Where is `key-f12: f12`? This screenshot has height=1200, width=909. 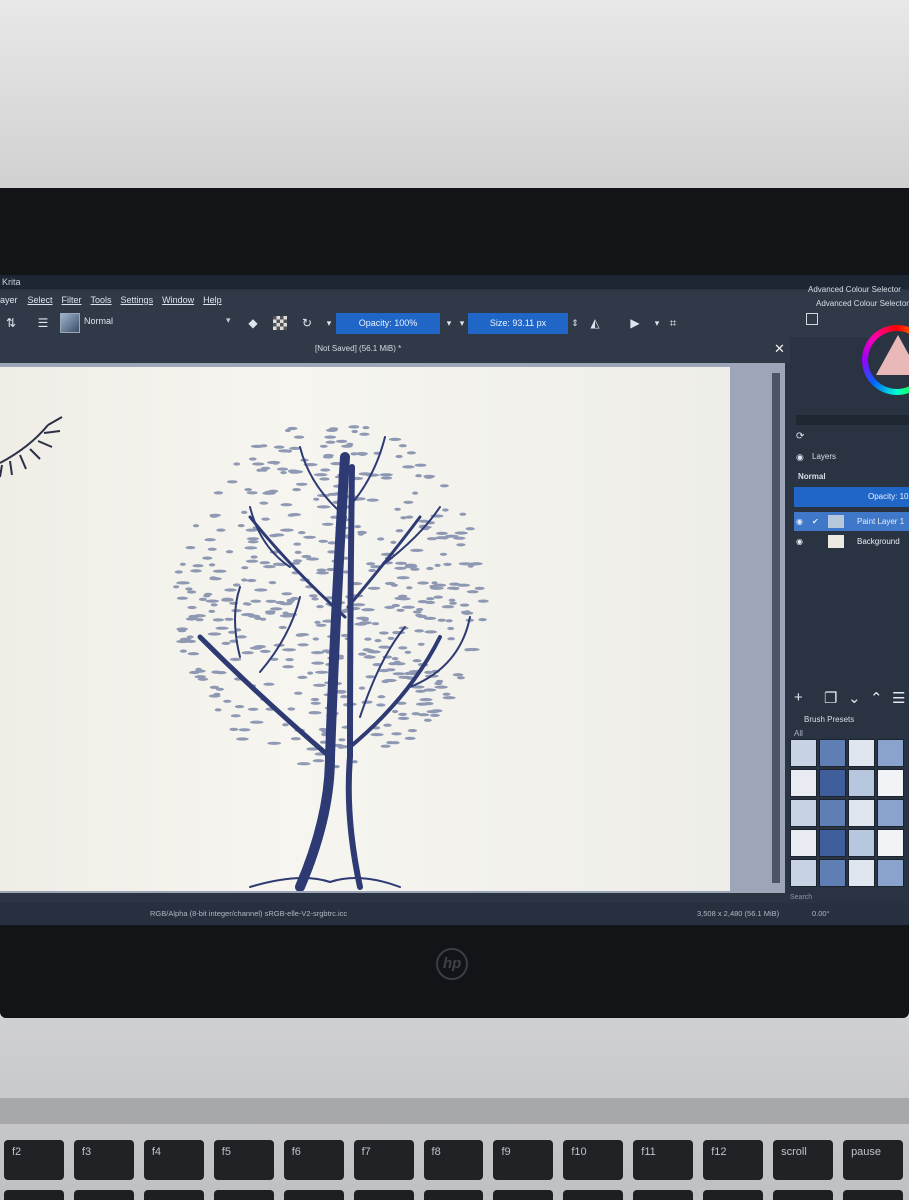
key-f12: f12 is located at coordinates (733, 1160).